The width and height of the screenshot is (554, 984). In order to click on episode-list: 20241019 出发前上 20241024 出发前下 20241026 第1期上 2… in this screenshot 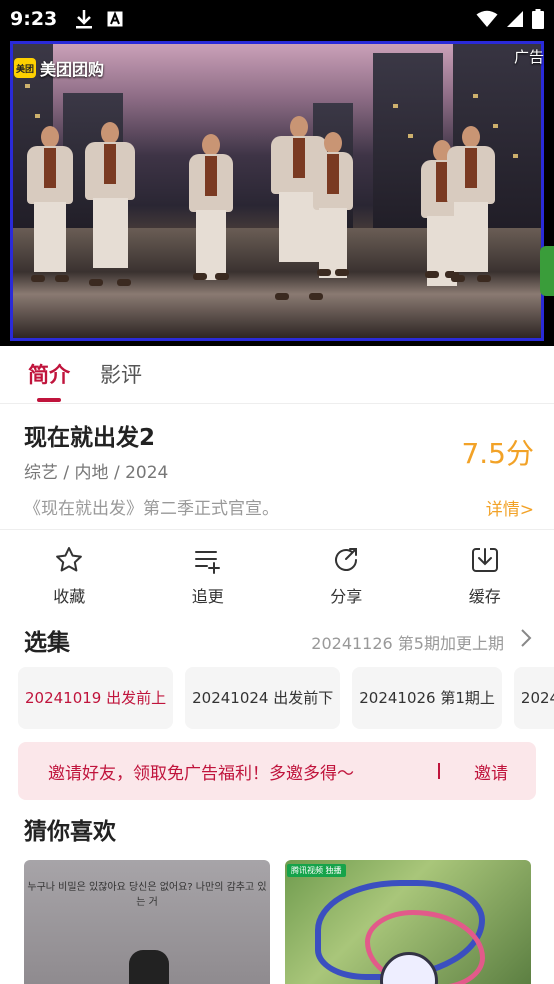, I will do `click(286, 698)`.